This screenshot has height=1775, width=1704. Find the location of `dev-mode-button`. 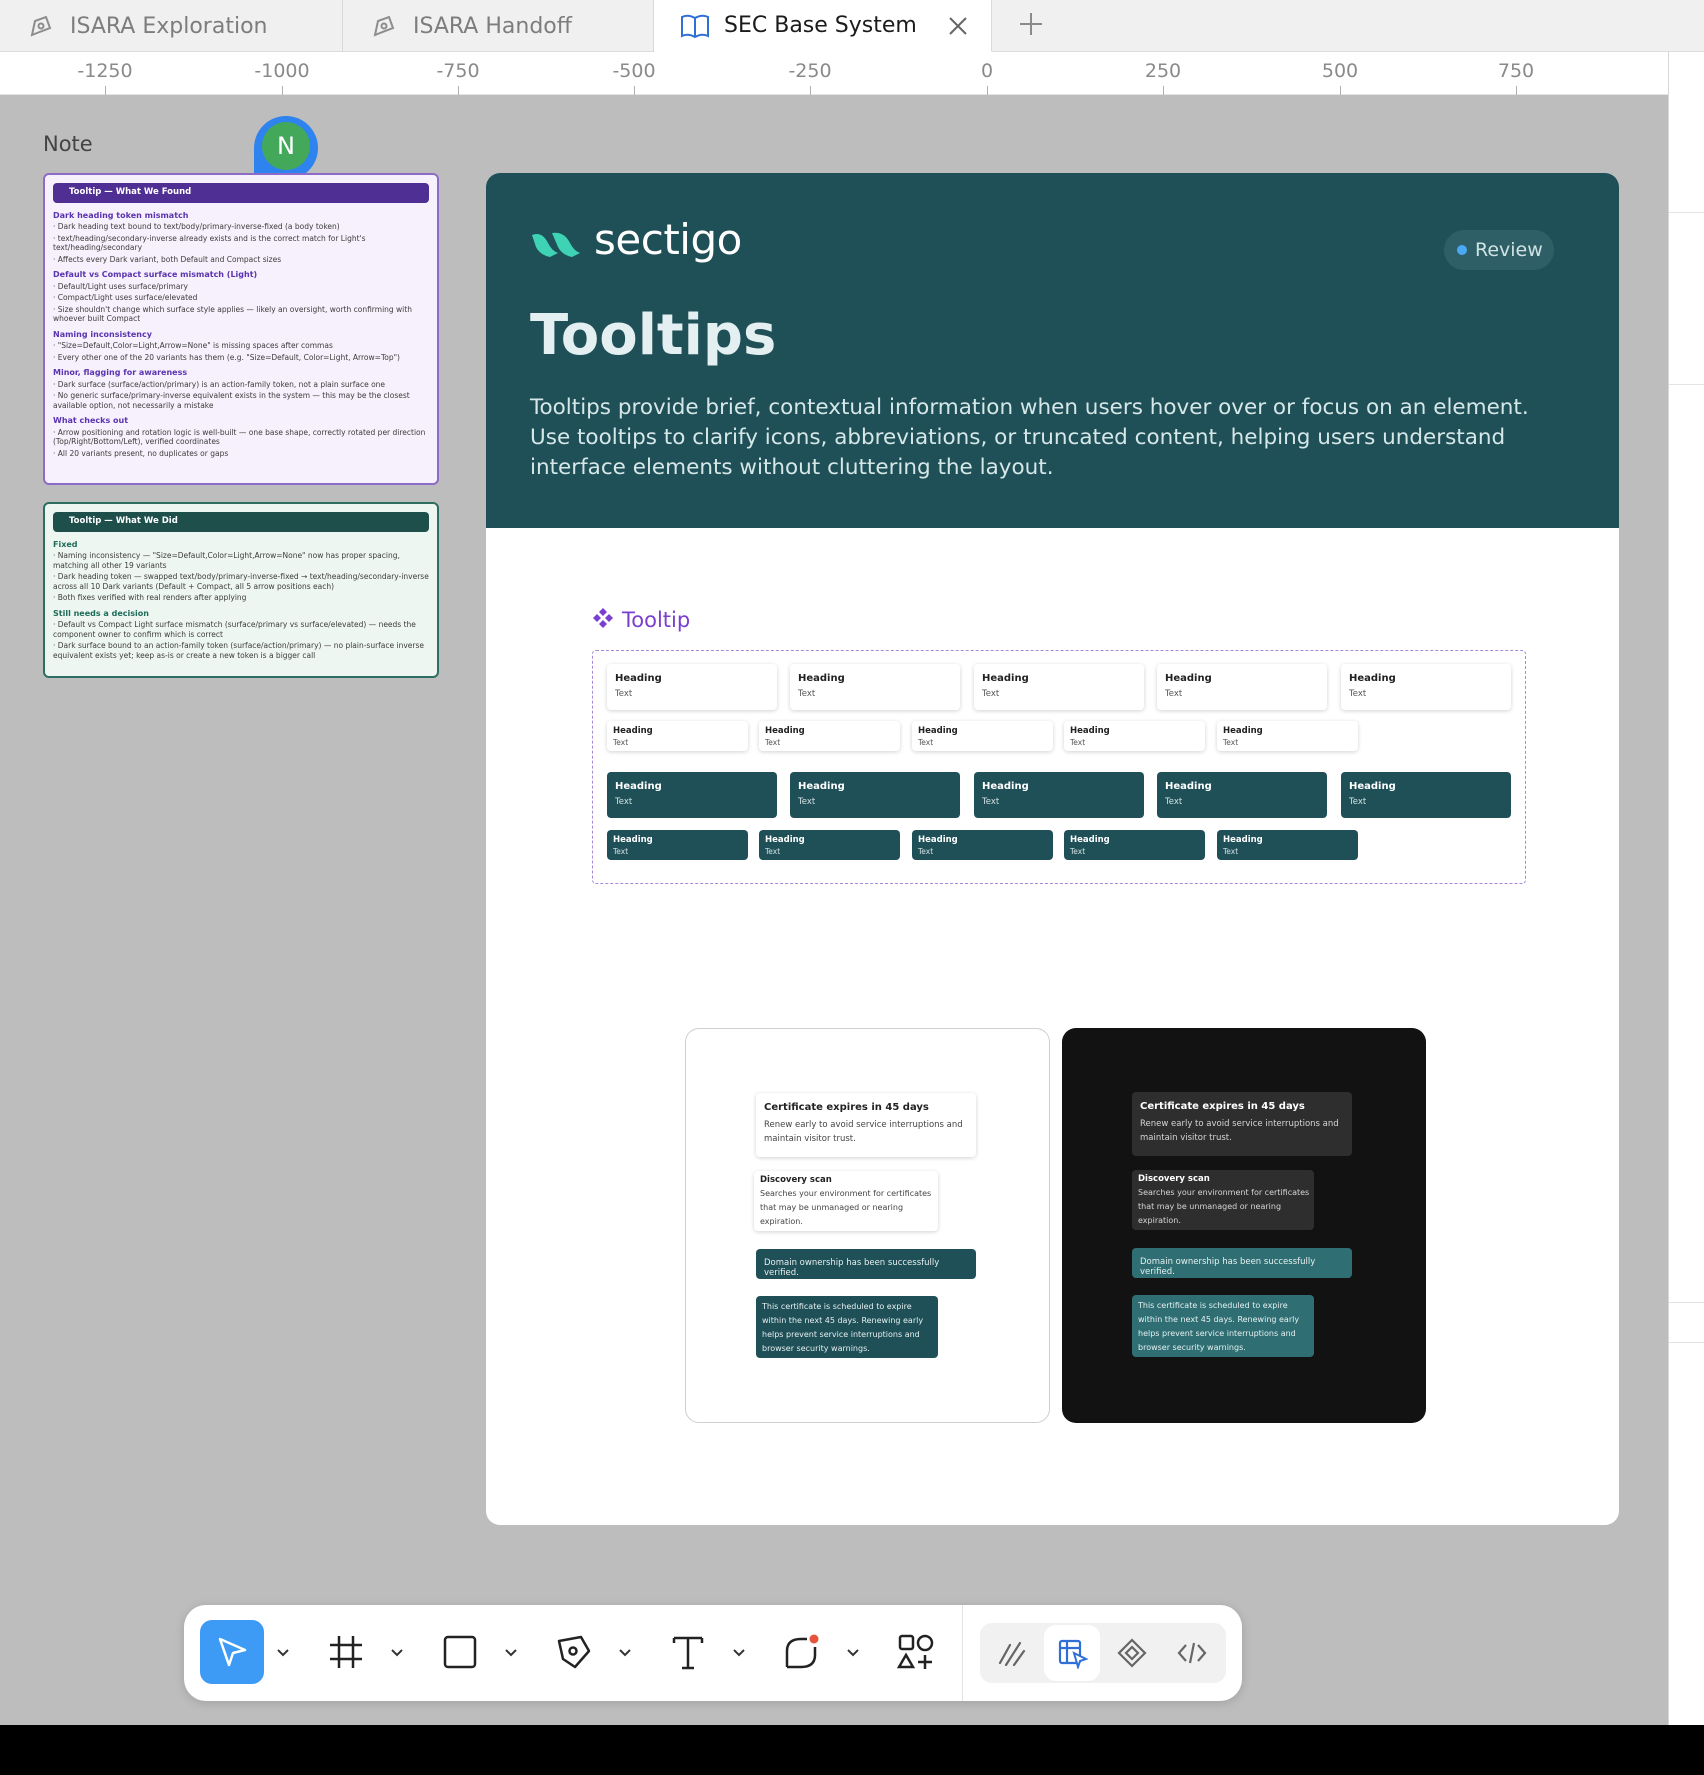

dev-mode-button is located at coordinates (1072, 1653).